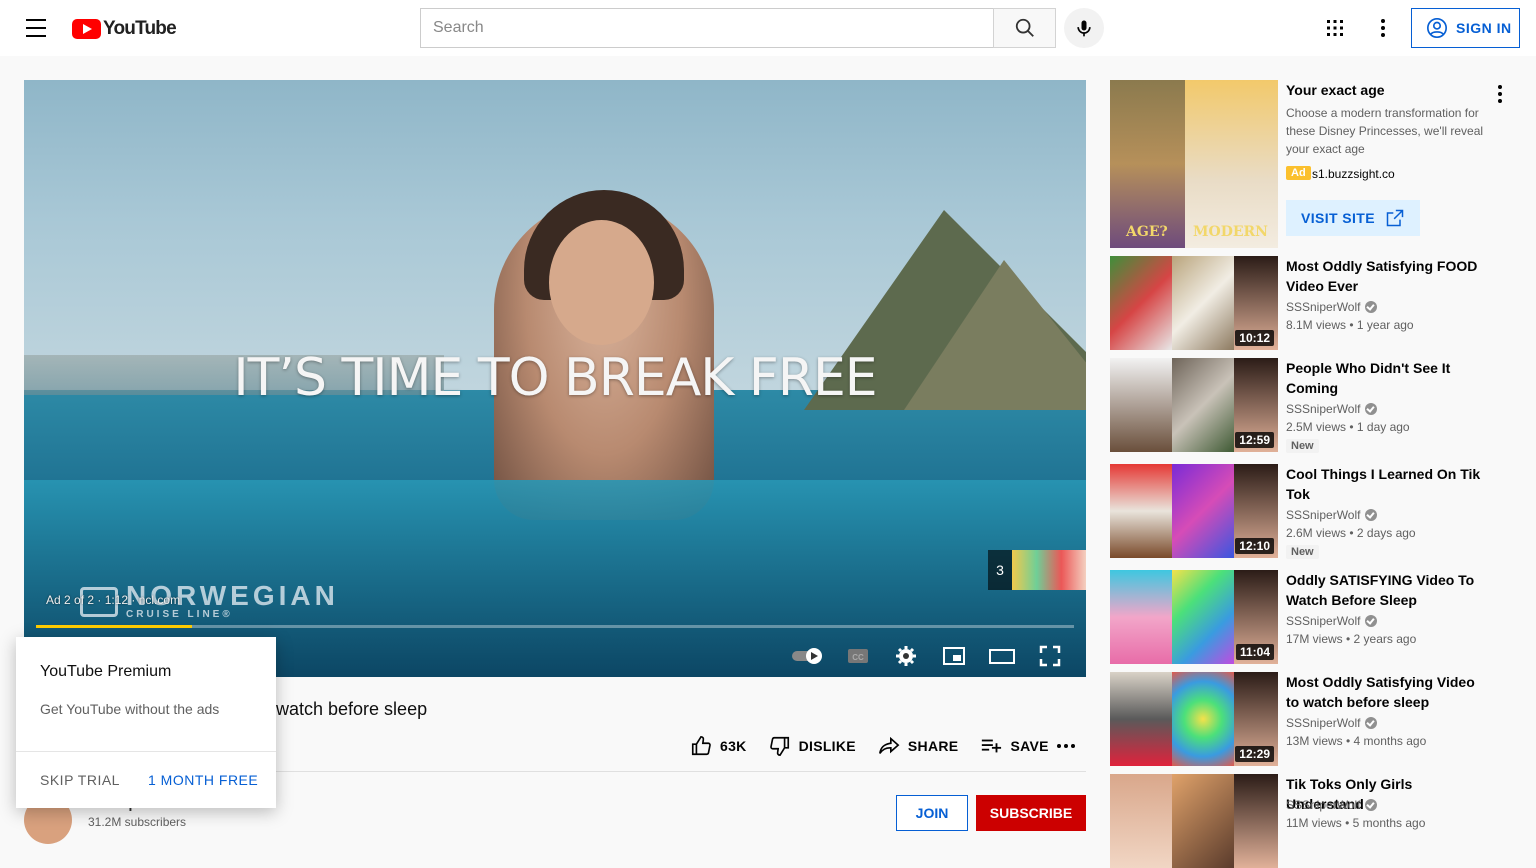  Describe the element at coordinates (1348, 427) in the screenshot. I see `recommendation-meta: 2.5M views • 1 day ago` at that location.